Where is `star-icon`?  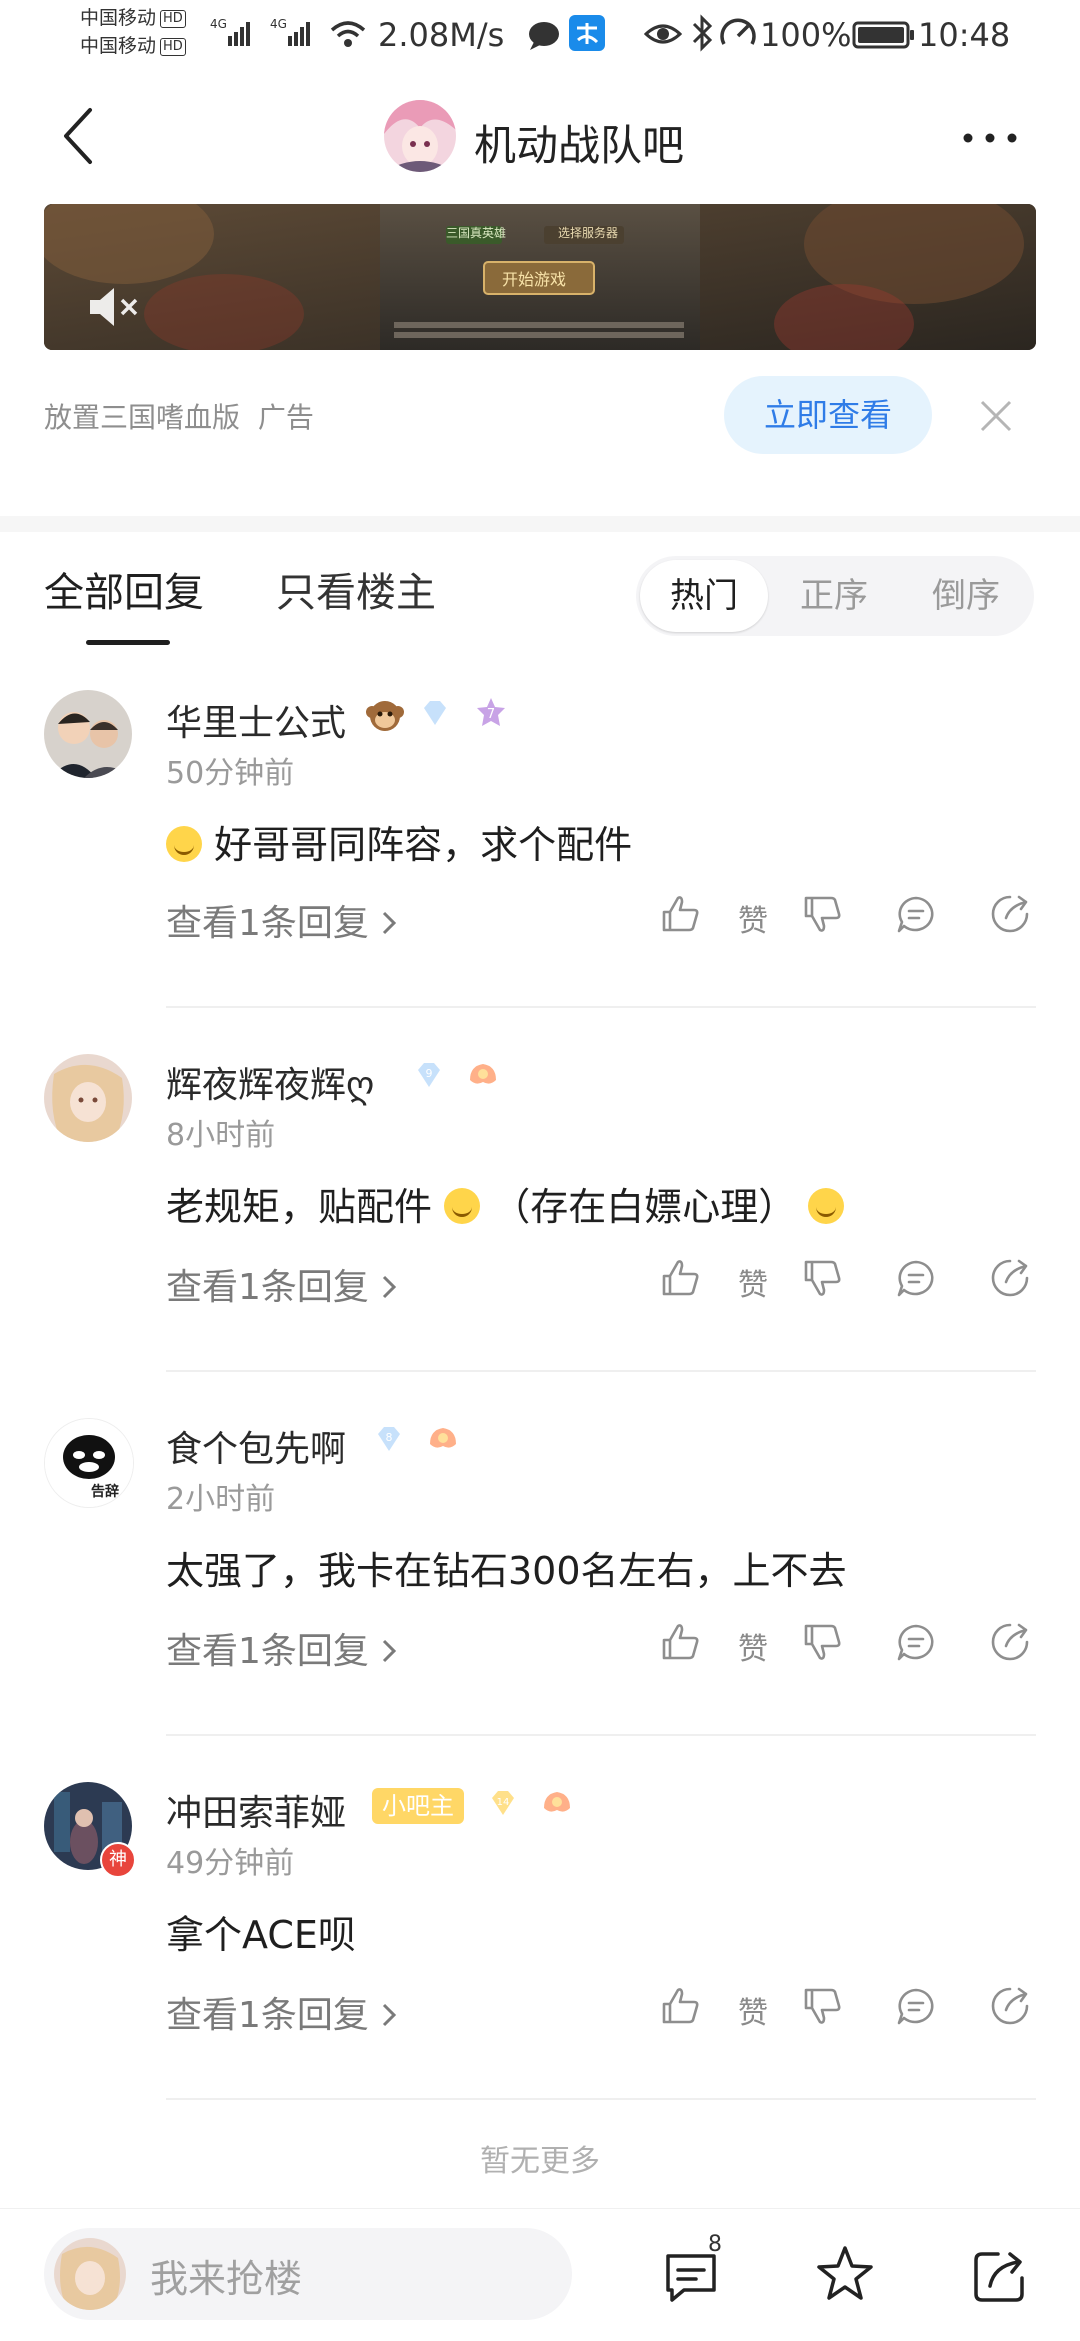 star-icon is located at coordinates (845, 2275).